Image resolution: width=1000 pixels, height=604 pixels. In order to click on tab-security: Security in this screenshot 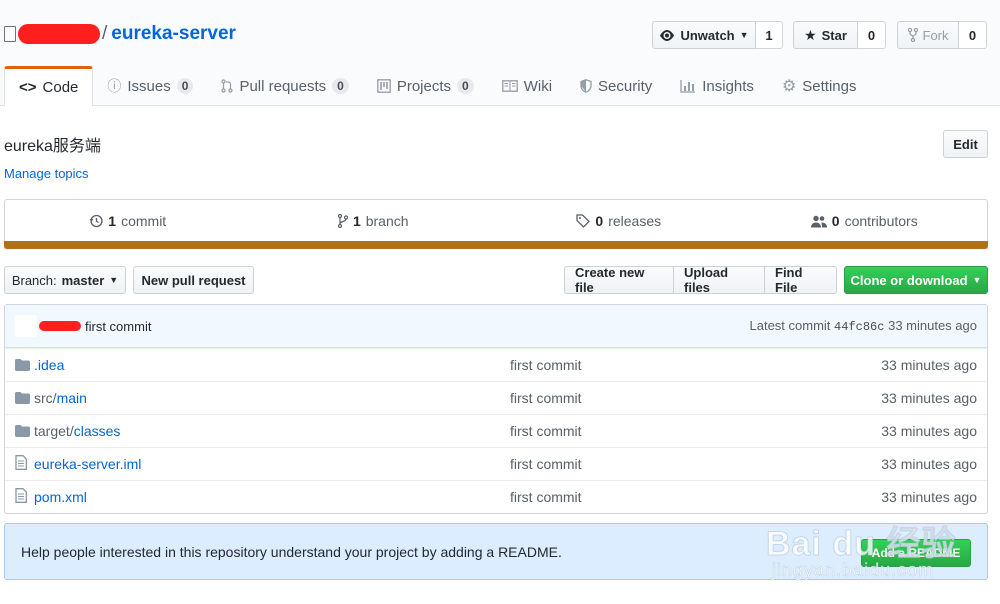, I will do `click(616, 86)`.